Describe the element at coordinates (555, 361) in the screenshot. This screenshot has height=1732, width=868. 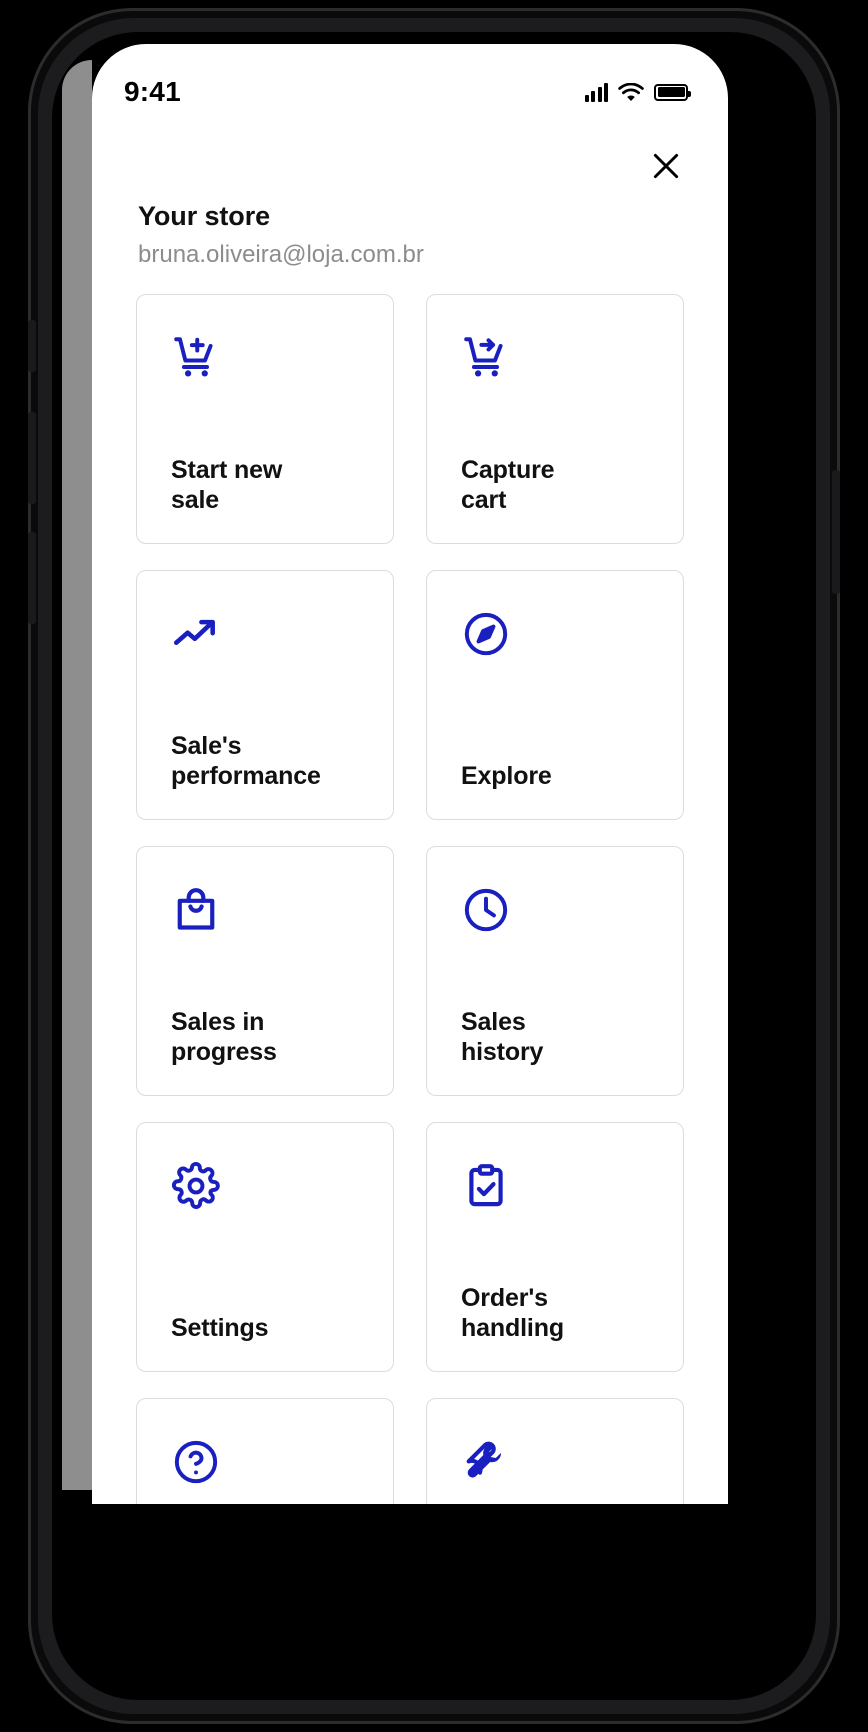
I see `cart-arrow-icon` at that location.